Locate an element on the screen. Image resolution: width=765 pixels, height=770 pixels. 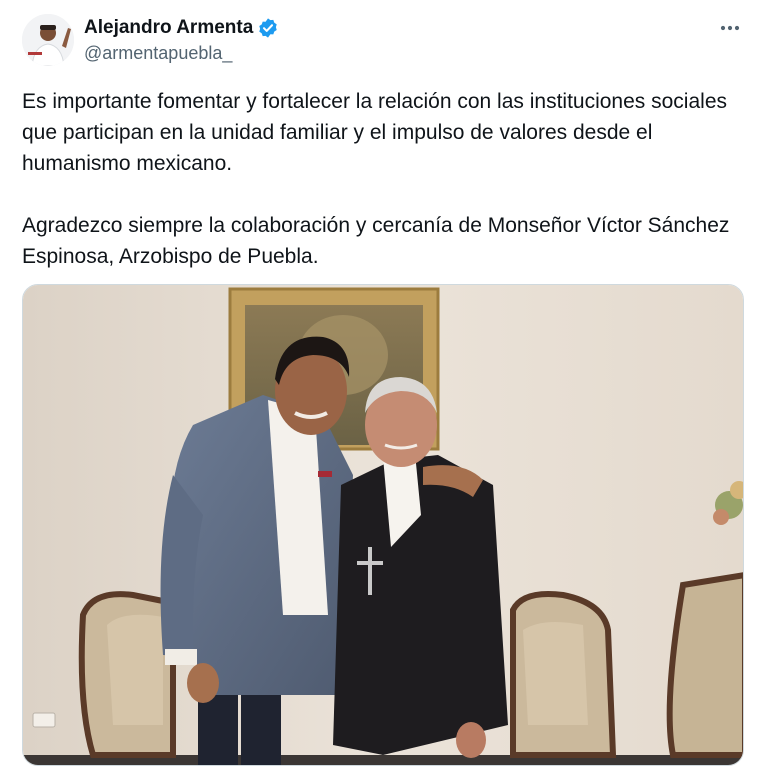
author-display-name: Alejandro Armenta is located at coordinates (168, 28).